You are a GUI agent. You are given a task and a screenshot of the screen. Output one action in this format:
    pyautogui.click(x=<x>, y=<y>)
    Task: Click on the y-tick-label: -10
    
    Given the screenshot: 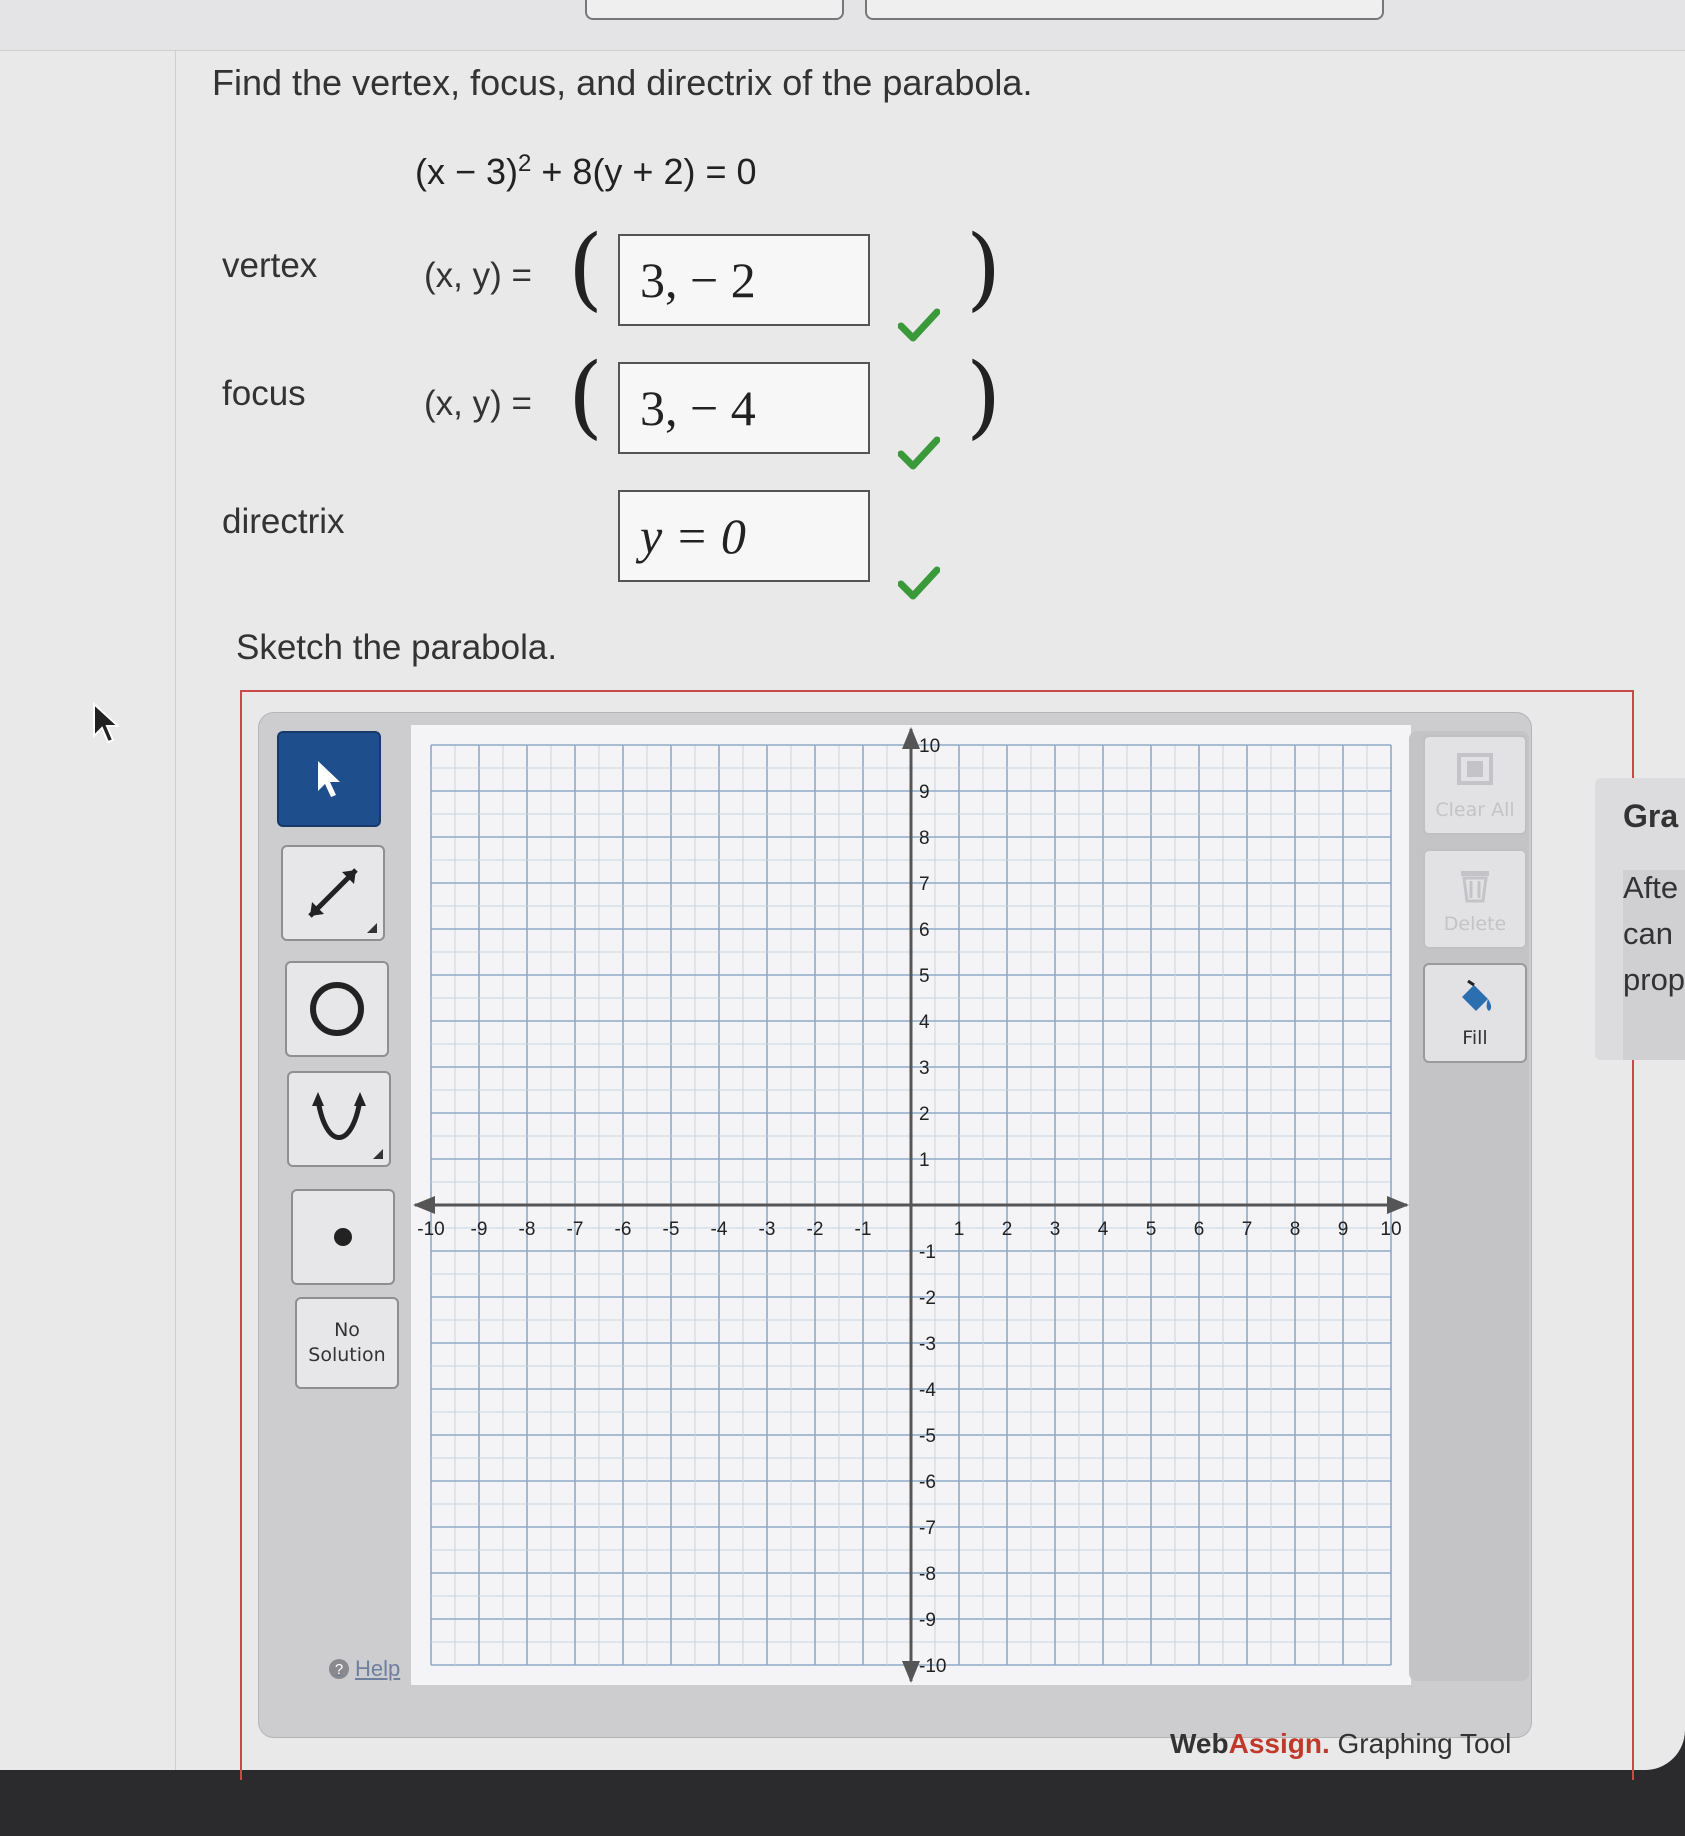 What is the action you would take?
    pyautogui.click(x=932, y=1666)
    